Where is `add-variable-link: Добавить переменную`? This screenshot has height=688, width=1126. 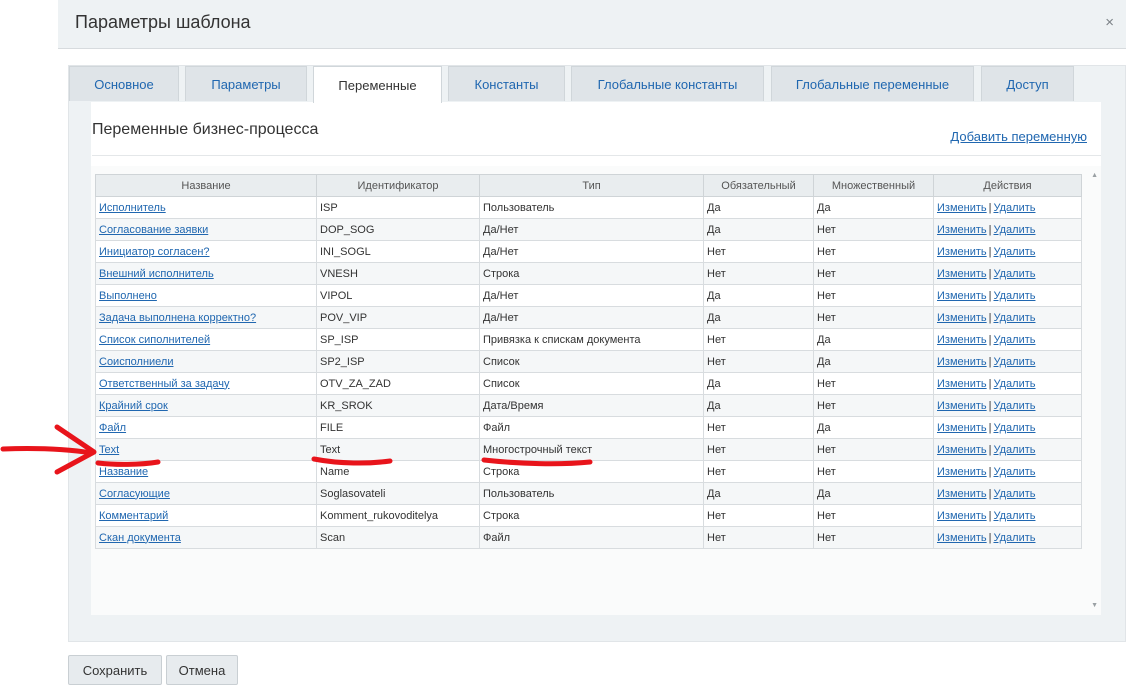 add-variable-link: Добавить переменную is located at coordinates (1018, 136).